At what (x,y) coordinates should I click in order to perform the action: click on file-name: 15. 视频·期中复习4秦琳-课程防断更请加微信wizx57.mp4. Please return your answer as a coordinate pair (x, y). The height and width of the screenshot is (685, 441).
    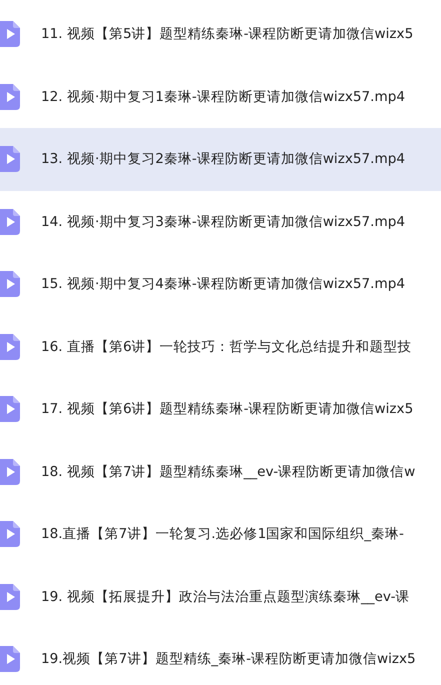
    Looking at the image, I should click on (223, 284).